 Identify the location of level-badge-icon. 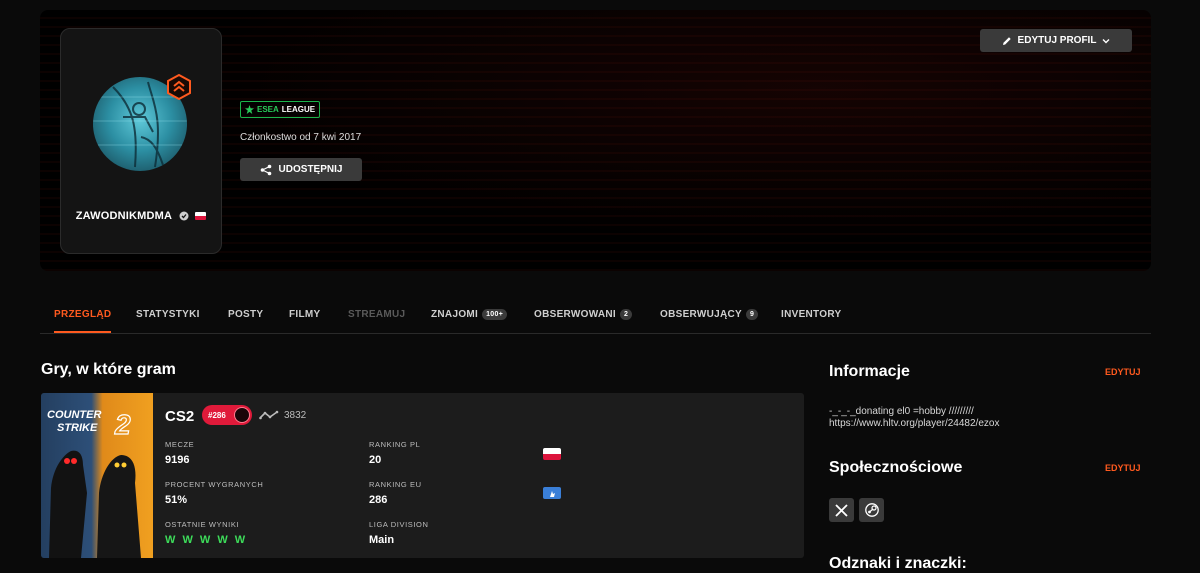
(179, 87).